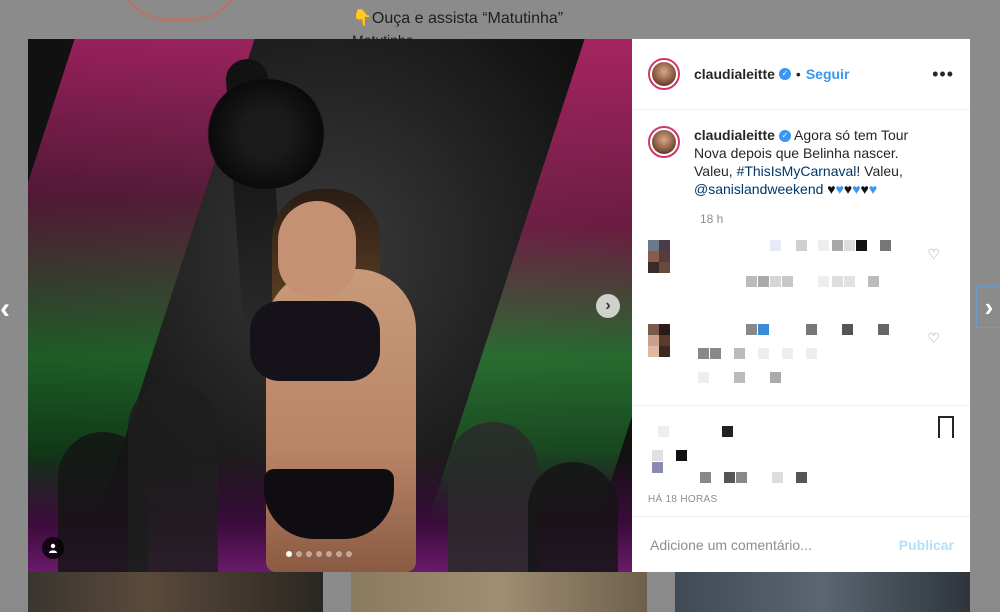  I want to click on caption-time: 18 h, so click(712, 219).